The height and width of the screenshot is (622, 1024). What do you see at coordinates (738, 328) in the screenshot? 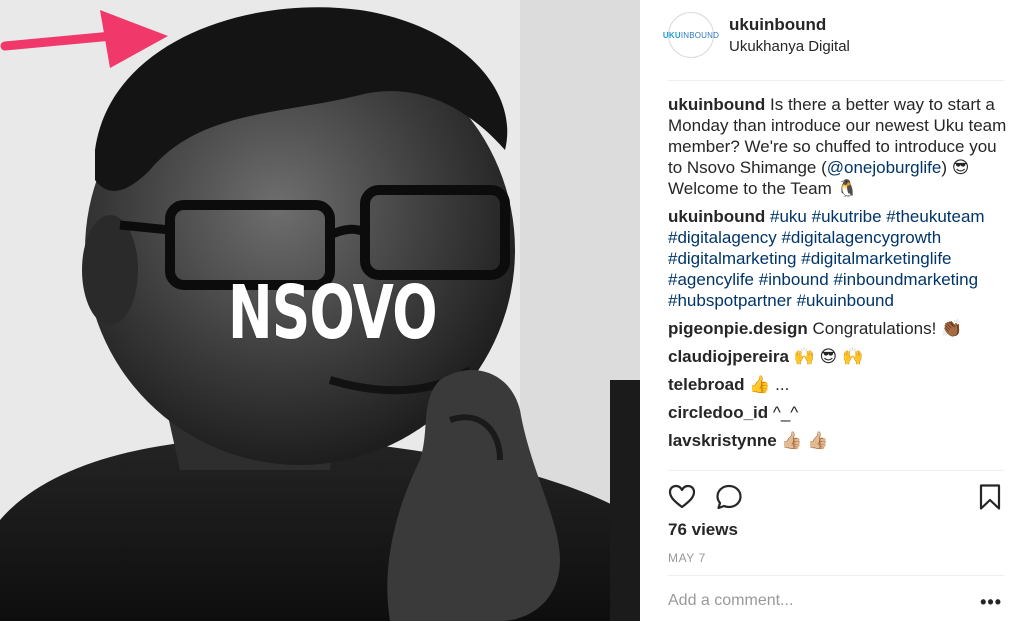
I see `comment-username: pigeonpie.design` at bounding box center [738, 328].